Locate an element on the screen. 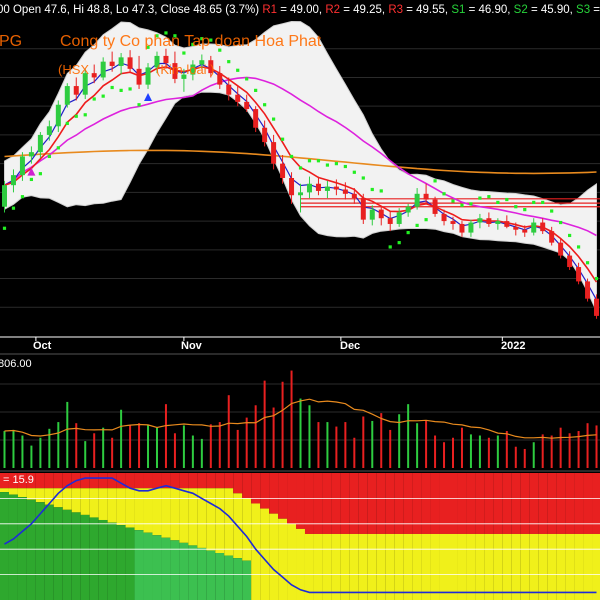  x-tick-label-dec: Dec is located at coordinates (350, 346).